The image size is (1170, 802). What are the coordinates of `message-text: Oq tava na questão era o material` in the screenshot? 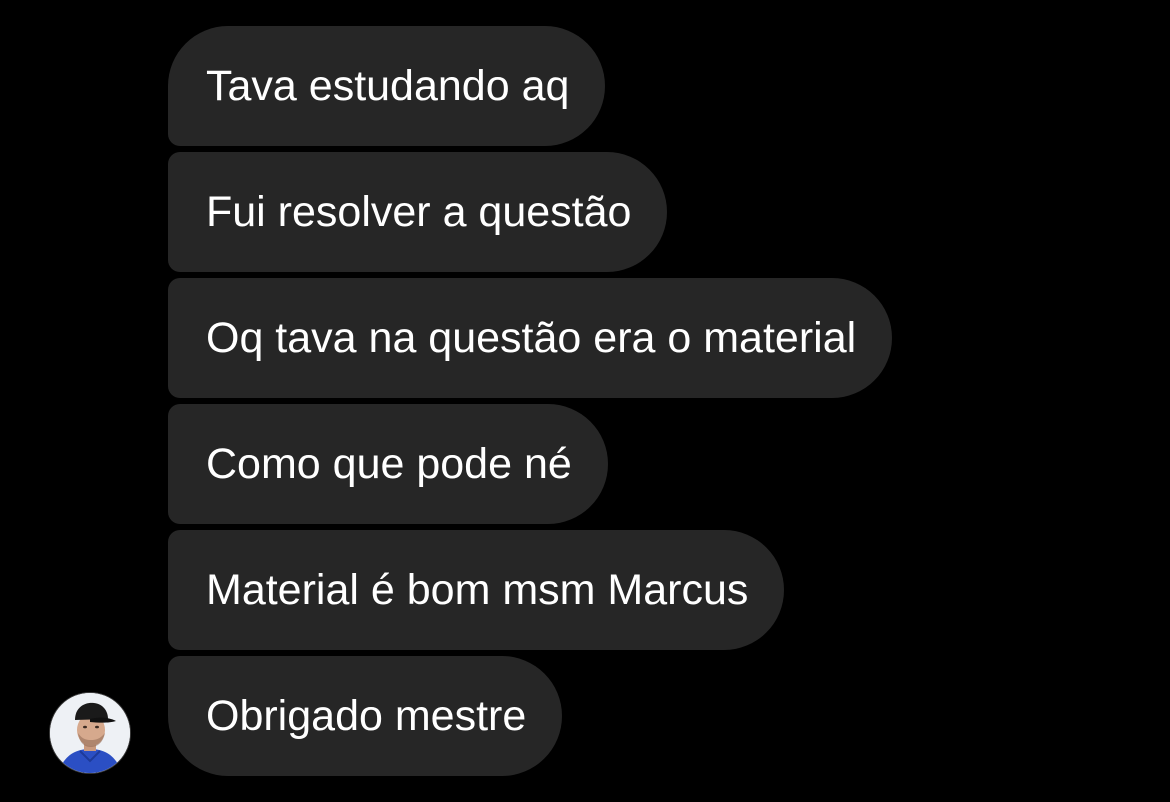 It's located at (531, 338).